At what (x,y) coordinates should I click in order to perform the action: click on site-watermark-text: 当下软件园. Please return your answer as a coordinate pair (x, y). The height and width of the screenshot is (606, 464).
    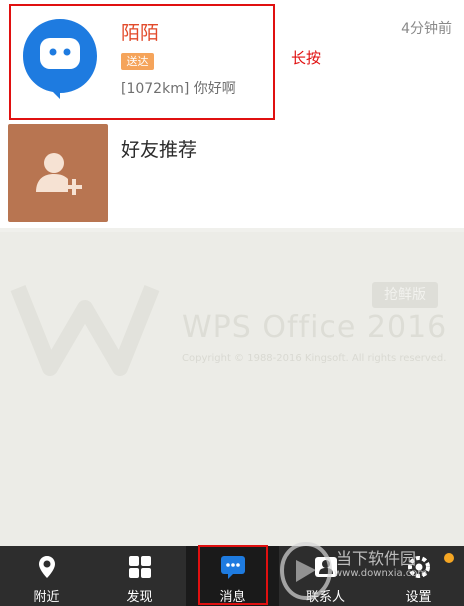
    Looking at the image, I should click on (376, 558).